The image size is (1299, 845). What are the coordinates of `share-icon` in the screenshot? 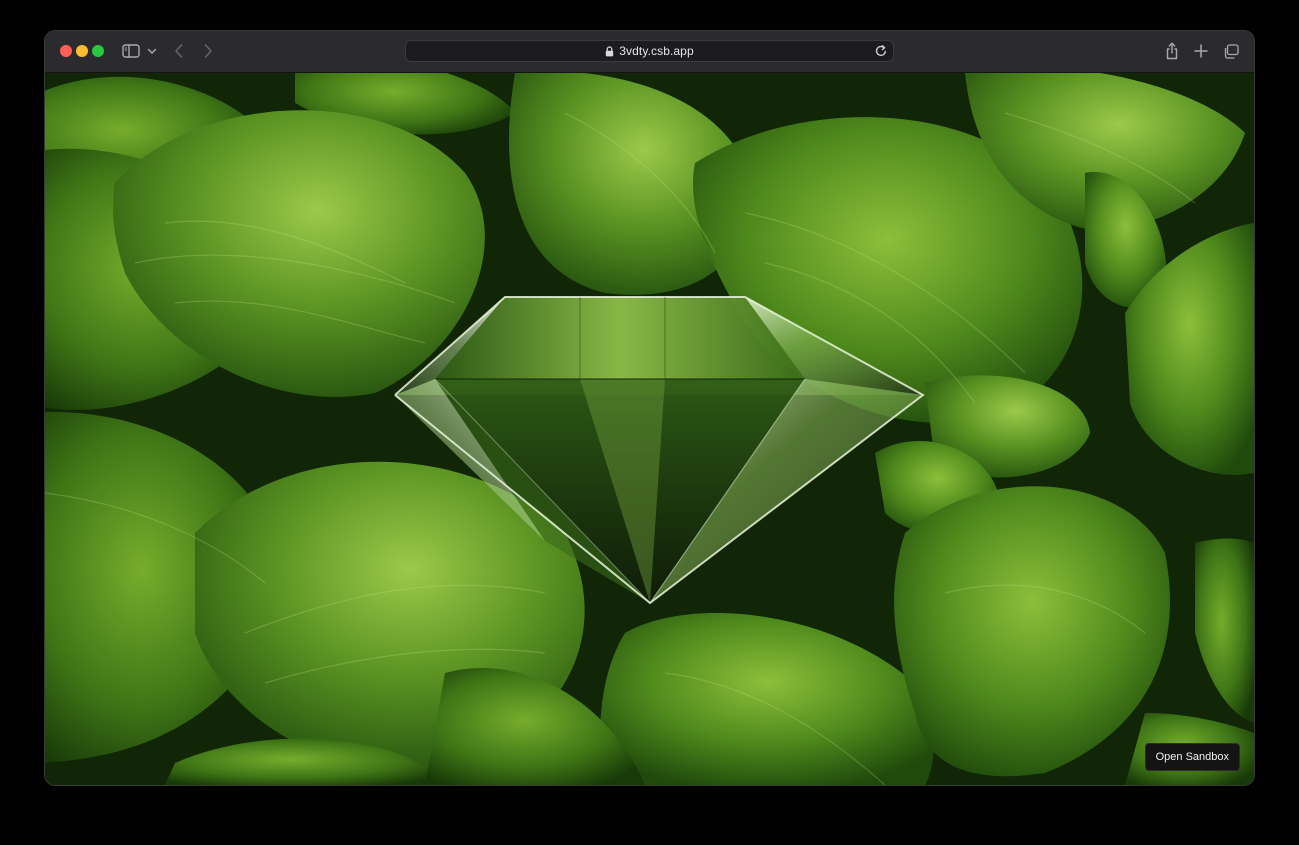 It's located at (1172, 51).